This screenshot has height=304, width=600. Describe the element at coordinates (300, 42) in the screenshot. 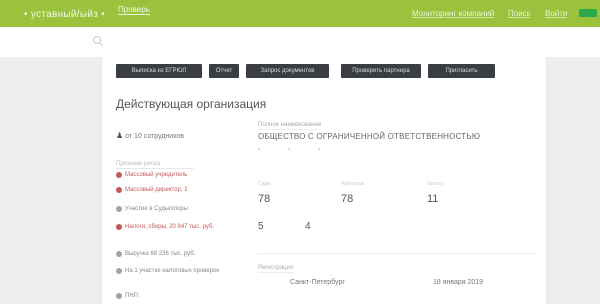

I see `search-bar` at that location.